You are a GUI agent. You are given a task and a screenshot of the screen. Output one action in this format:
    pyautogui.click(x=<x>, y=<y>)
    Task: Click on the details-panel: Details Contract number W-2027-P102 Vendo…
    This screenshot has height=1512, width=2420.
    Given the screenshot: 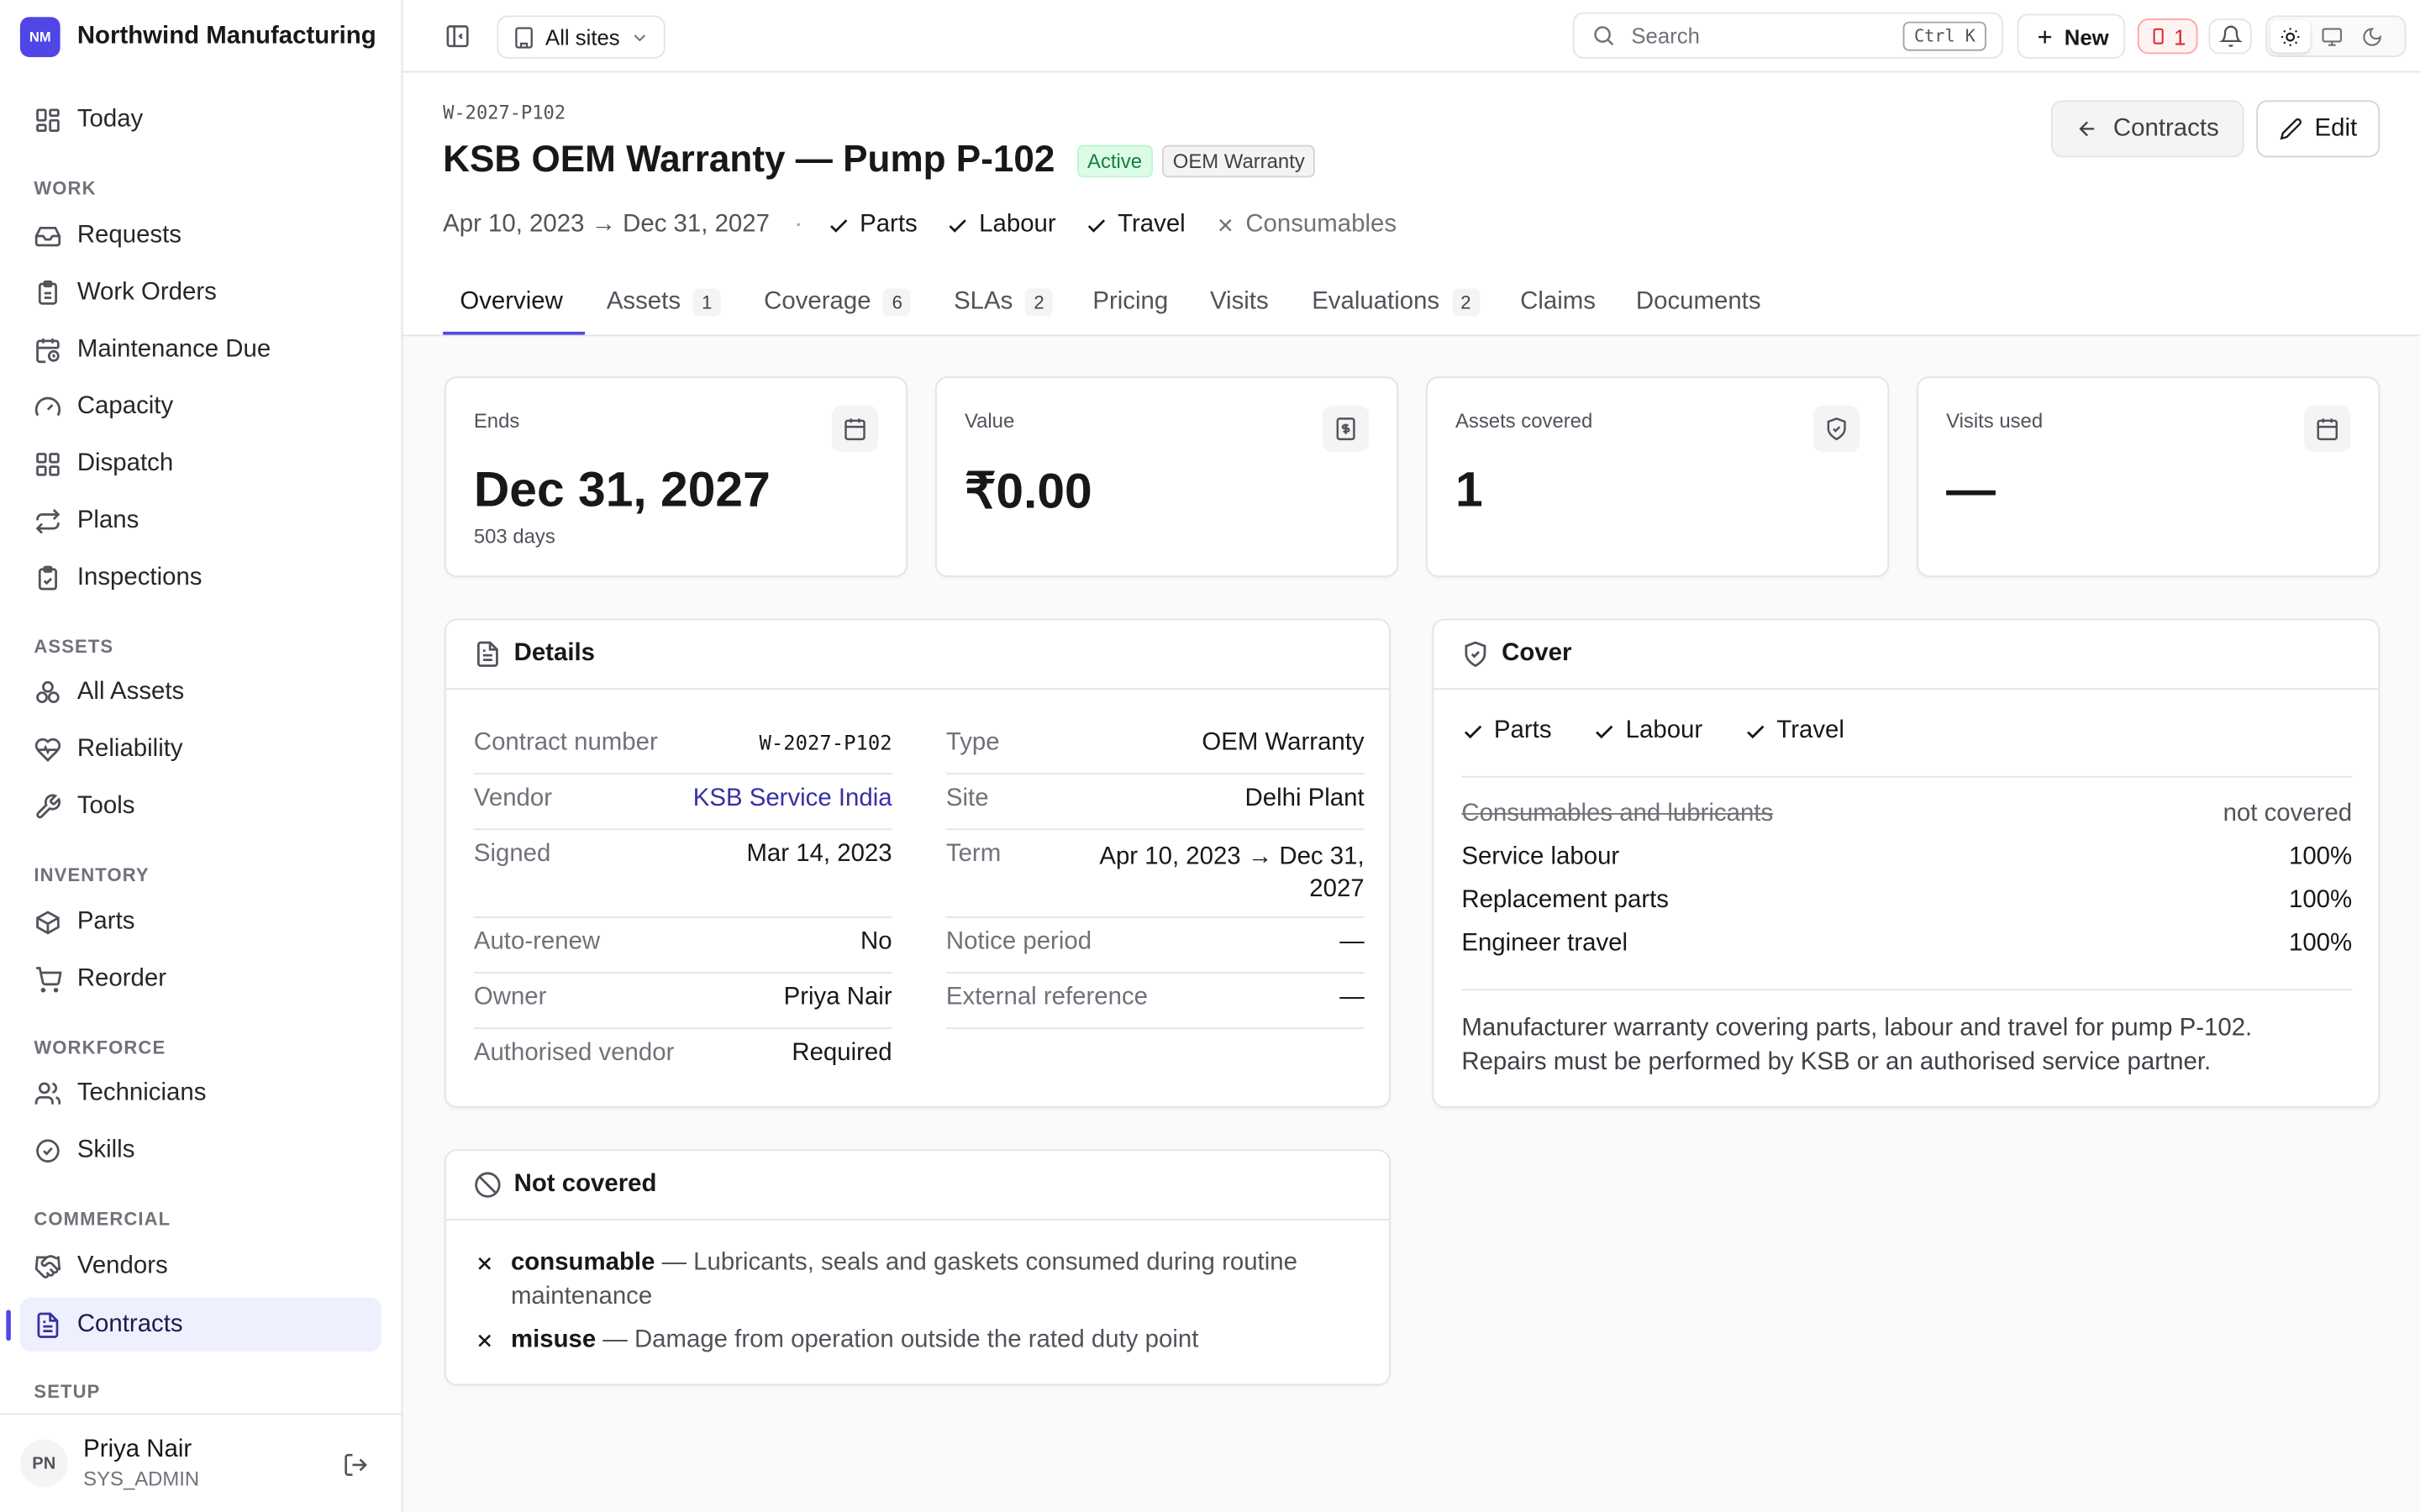 What is the action you would take?
    pyautogui.click(x=917, y=863)
    